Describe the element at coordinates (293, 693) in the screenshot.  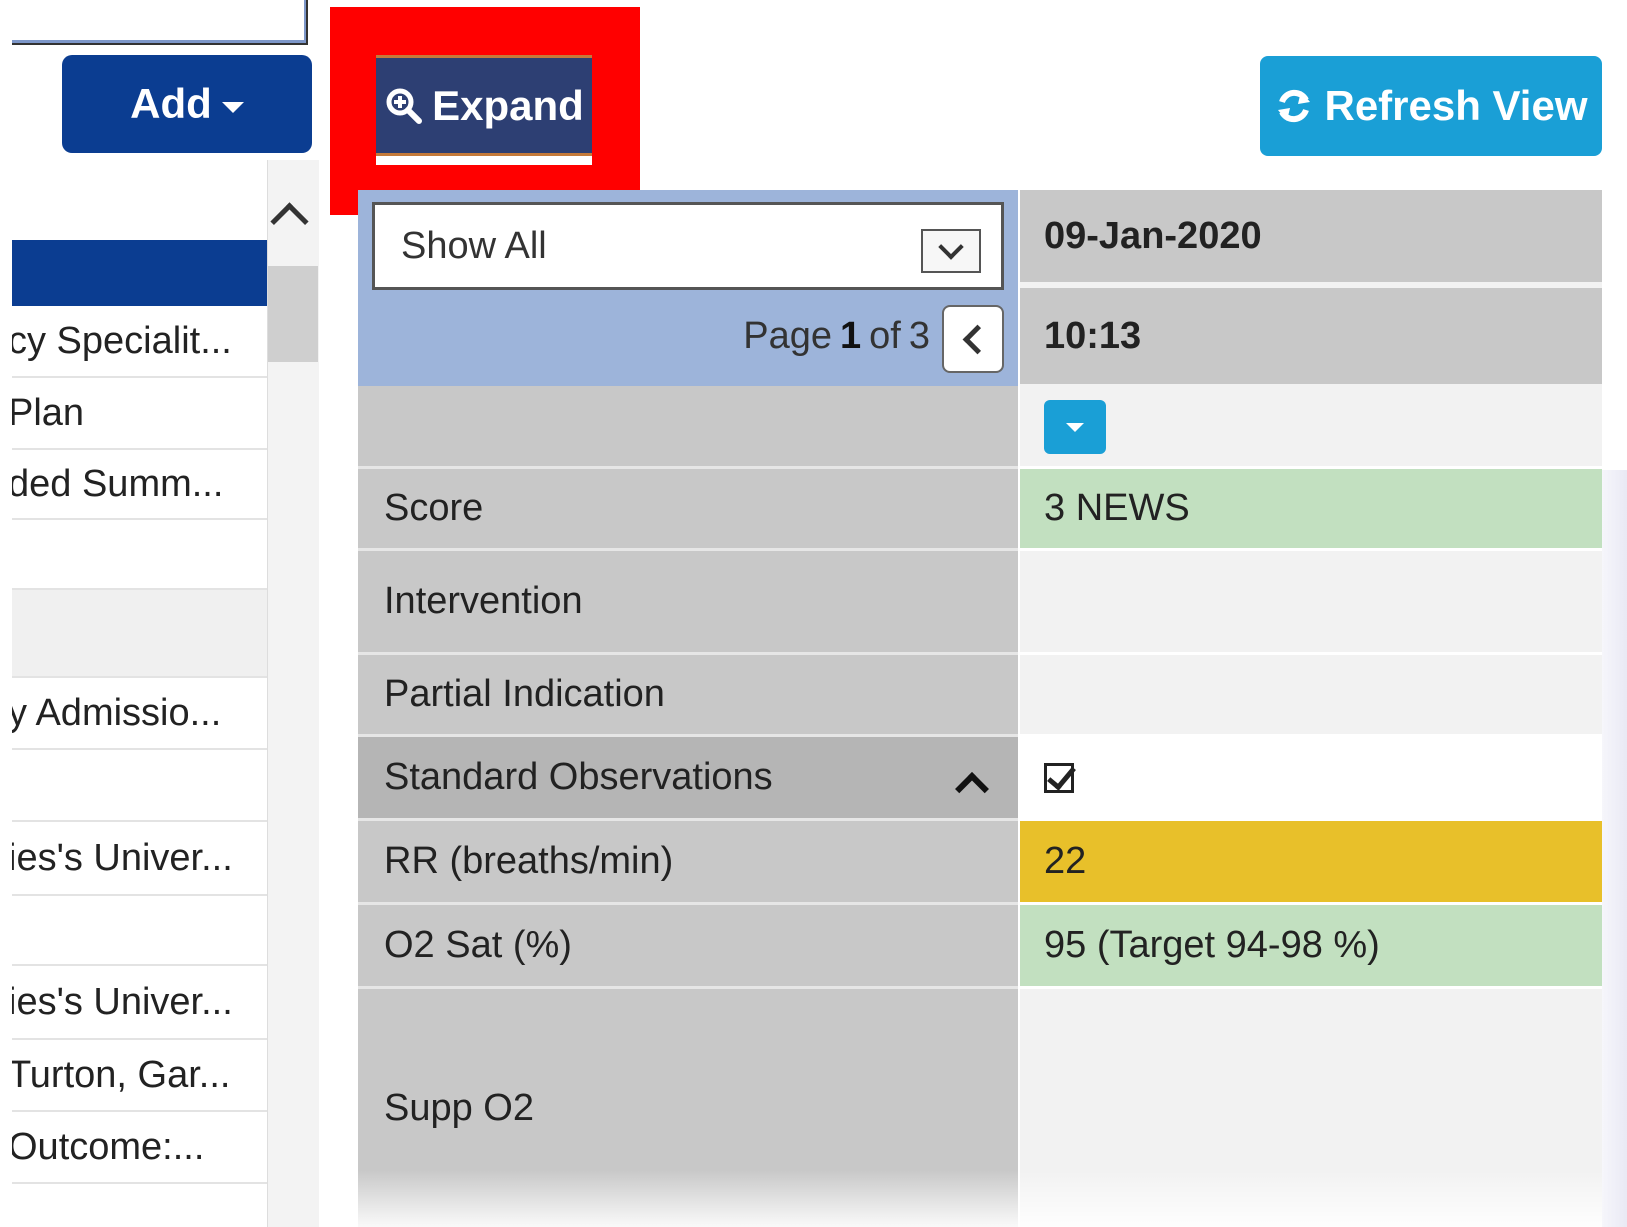
I see `list-scrollbar` at that location.